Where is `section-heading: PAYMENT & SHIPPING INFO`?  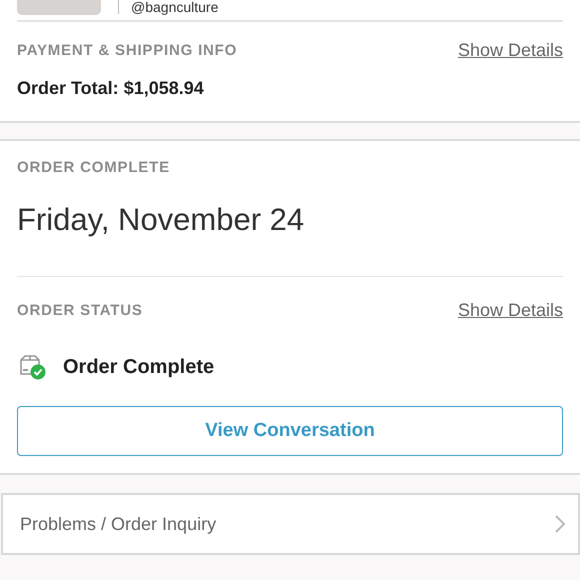
section-heading: PAYMENT & SHIPPING INFO is located at coordinates (127, 50).